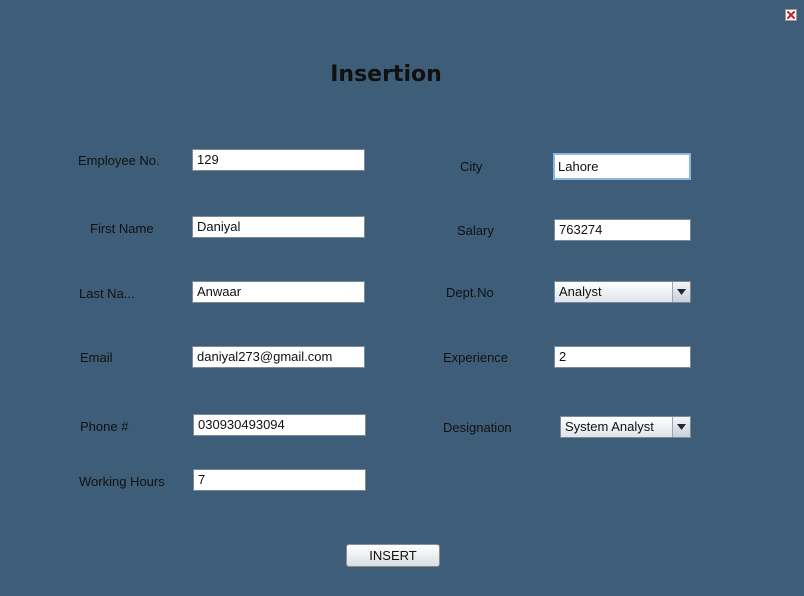  I want to click on page-title: Insertion, so click(386, 74).